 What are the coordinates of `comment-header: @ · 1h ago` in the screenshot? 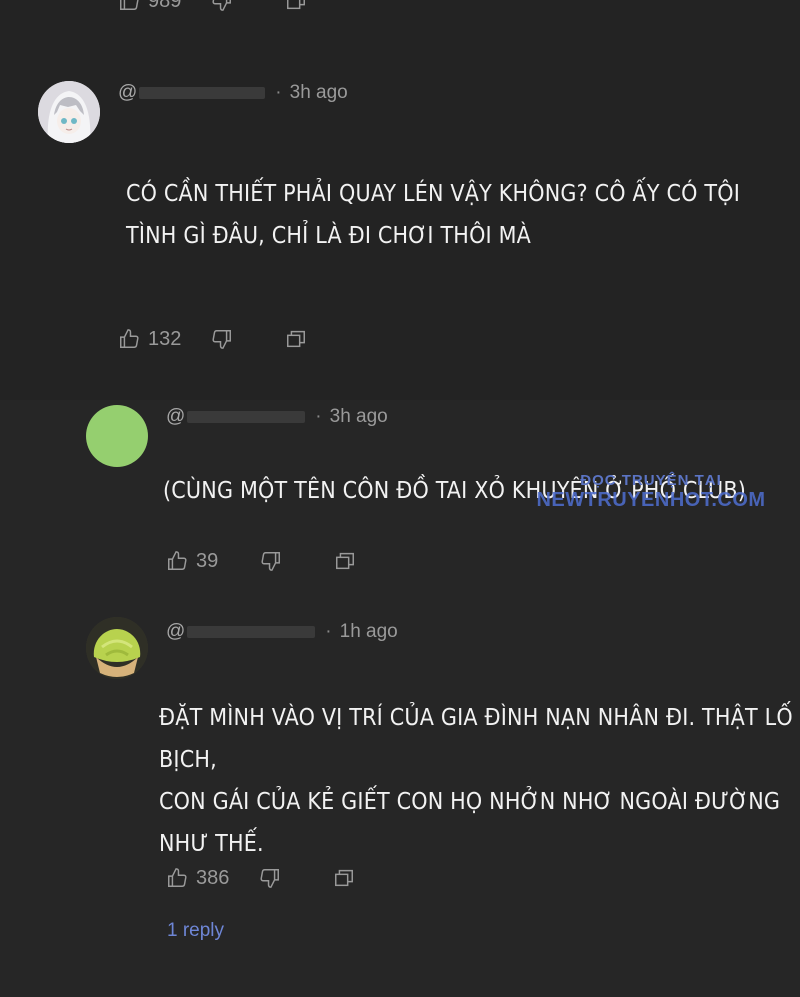 It's located at (282, 632).